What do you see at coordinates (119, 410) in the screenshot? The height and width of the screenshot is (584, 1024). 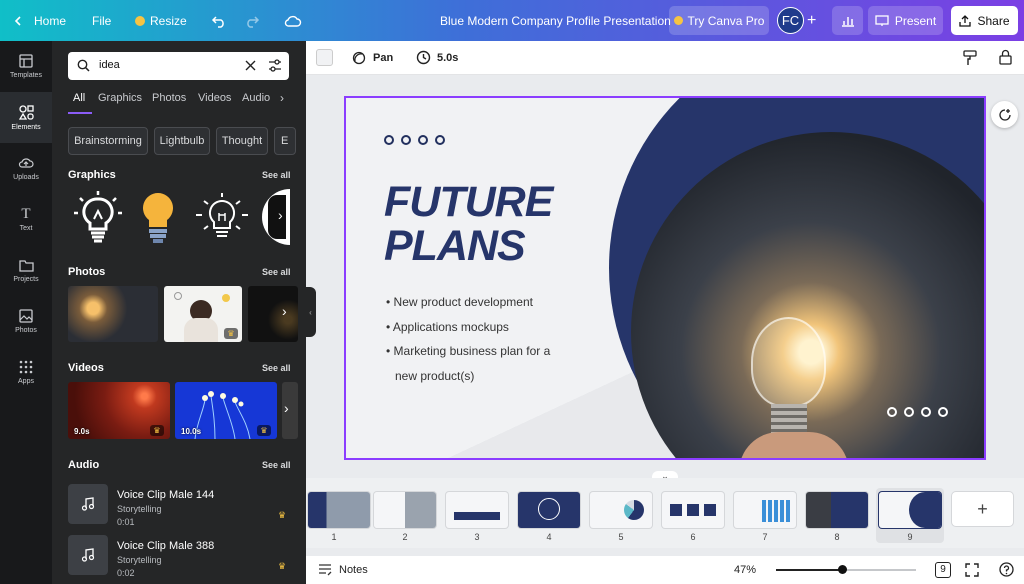 I see `video-thumbnail: 9.0s ♛` at bounding box center [119, 410].